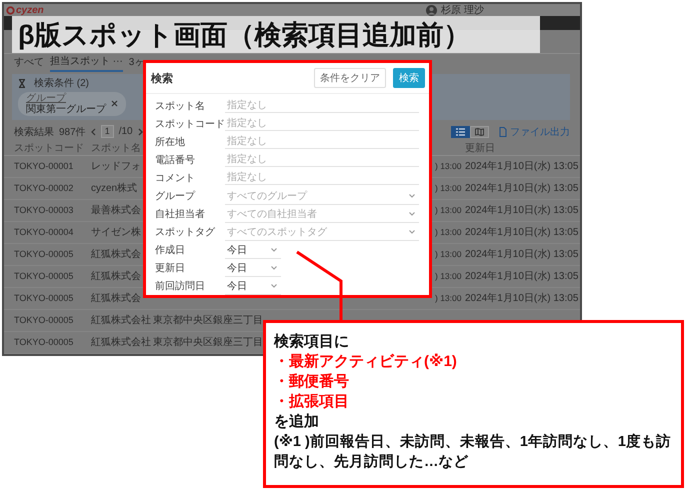 The height and width of the screenshot is (490, 688). I want to click on field-label: スポットタグ, so click(185, 232).